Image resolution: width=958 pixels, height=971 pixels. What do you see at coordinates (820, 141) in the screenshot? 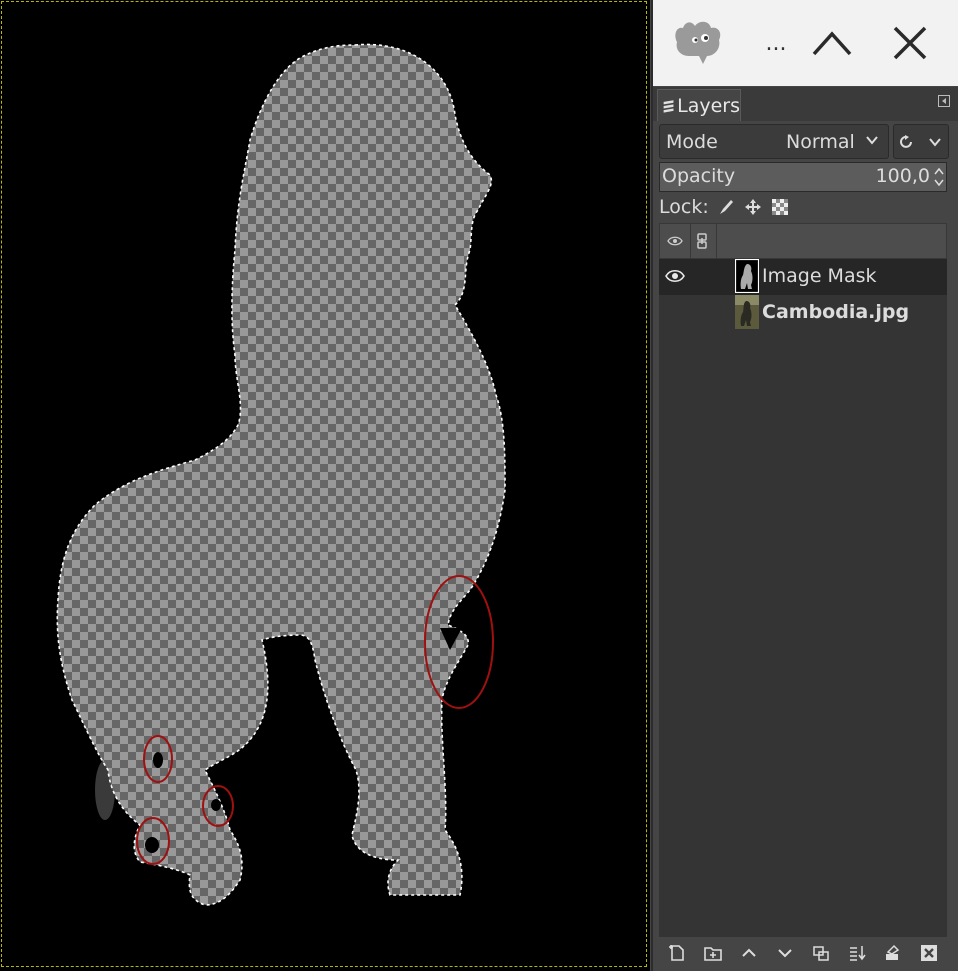
I see `mode-value: Normal` at bounding box center [820, 141].